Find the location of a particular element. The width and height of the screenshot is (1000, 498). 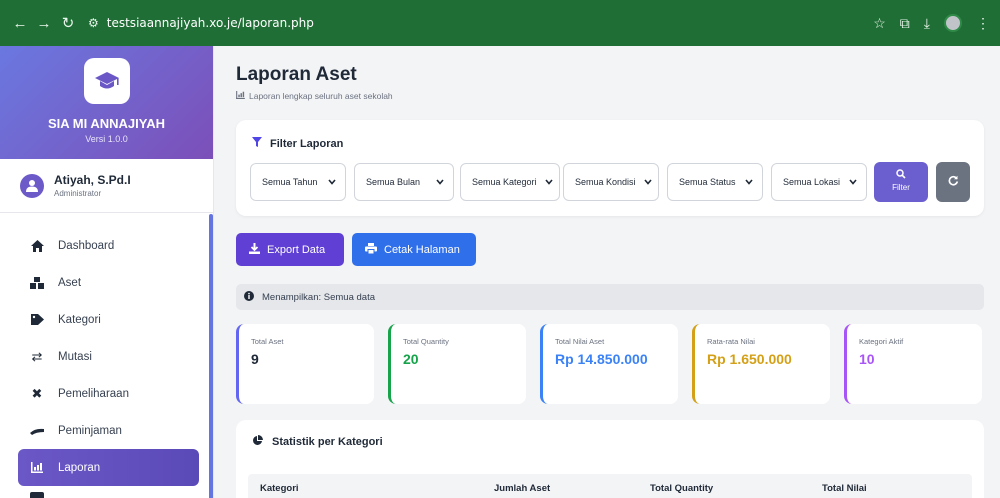

month-select: Semua Bulan is located at coordinates (404, 182).